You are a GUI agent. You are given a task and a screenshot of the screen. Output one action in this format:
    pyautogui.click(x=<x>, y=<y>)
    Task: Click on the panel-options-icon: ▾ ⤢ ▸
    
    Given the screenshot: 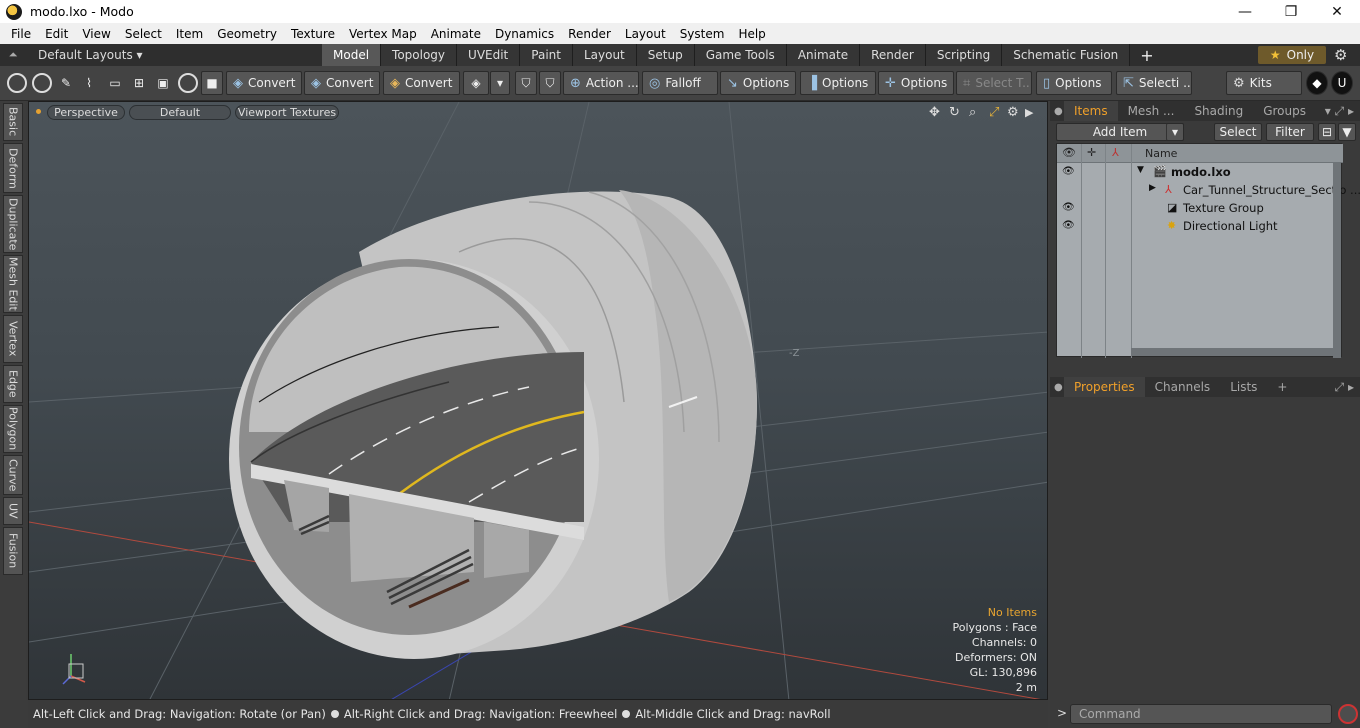 What is the action you would take?
    pyautogui.click(x=1339, y=111)
    